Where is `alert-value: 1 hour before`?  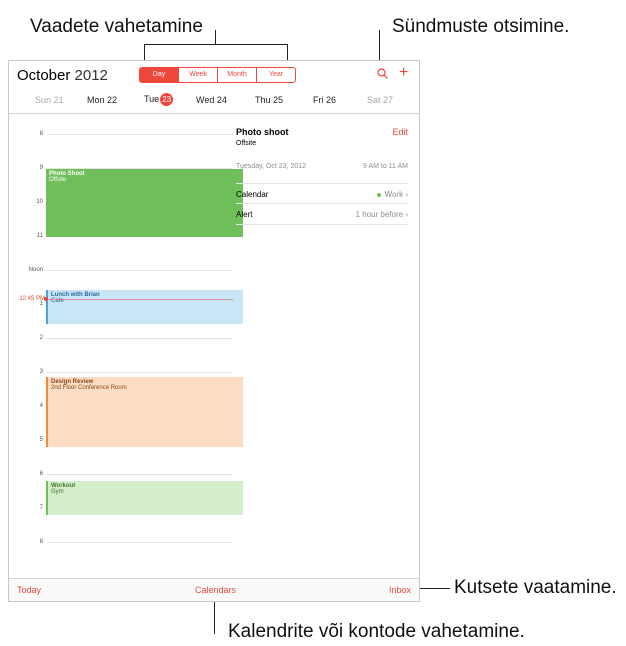 alert-value: 1 hour before is located at coordinates (379, 214).